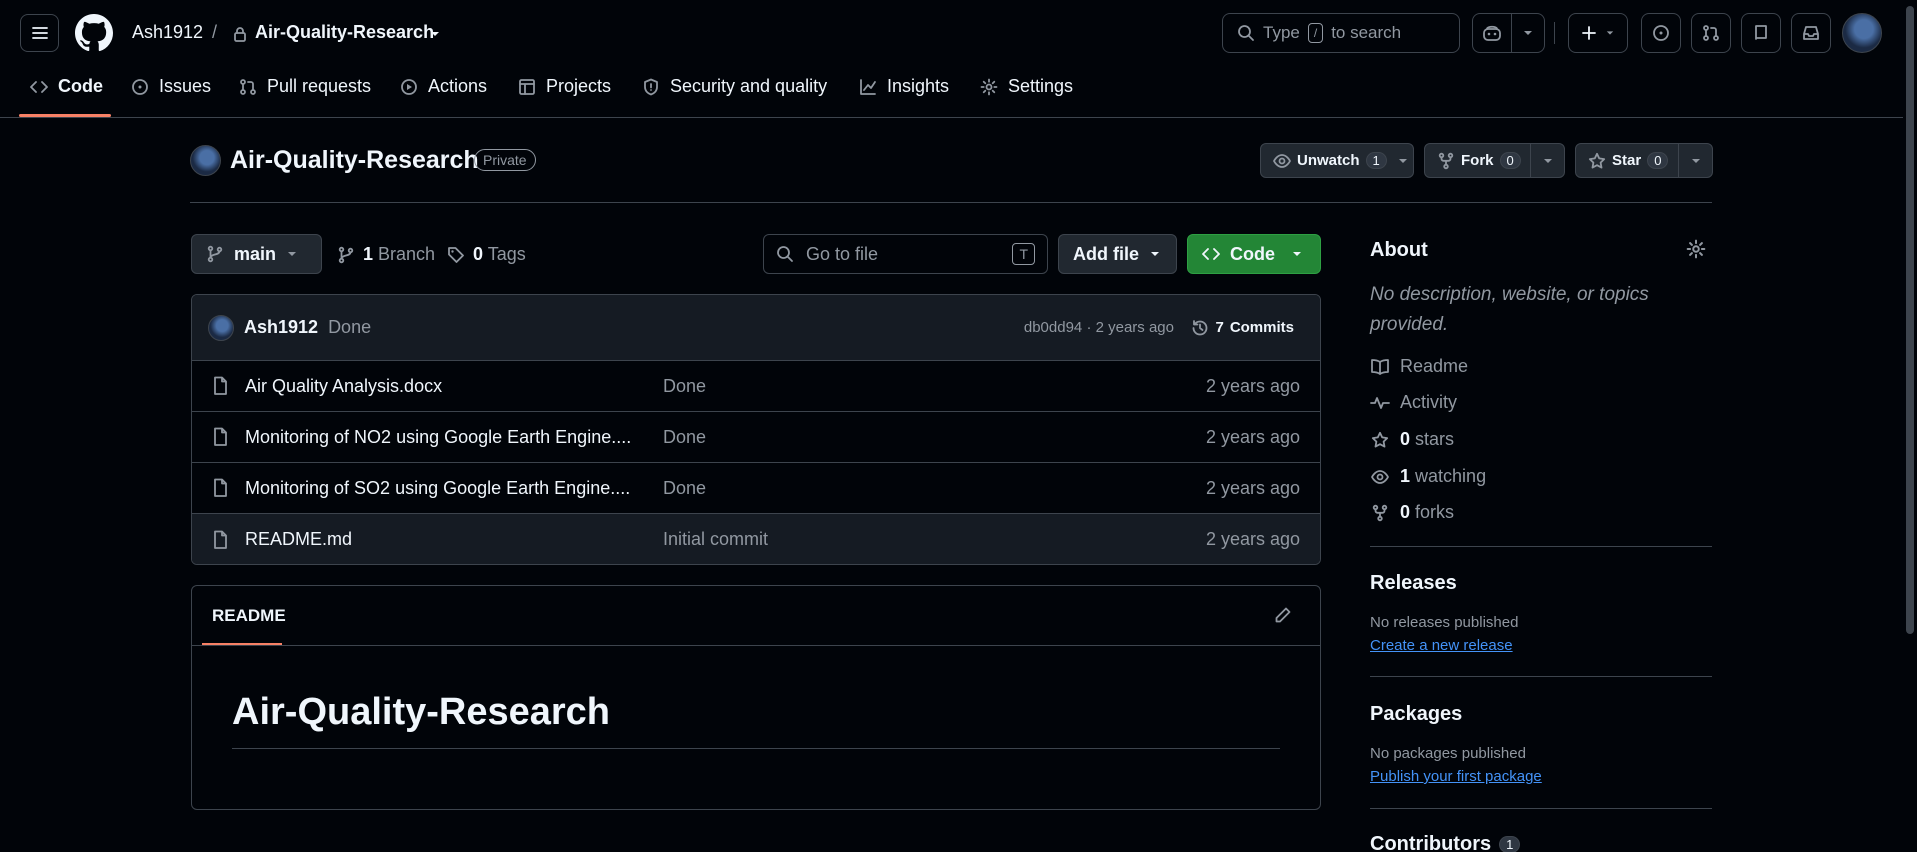 The image size is (1917, 852). I want to click on star-label: Star, so click(1627, 160).